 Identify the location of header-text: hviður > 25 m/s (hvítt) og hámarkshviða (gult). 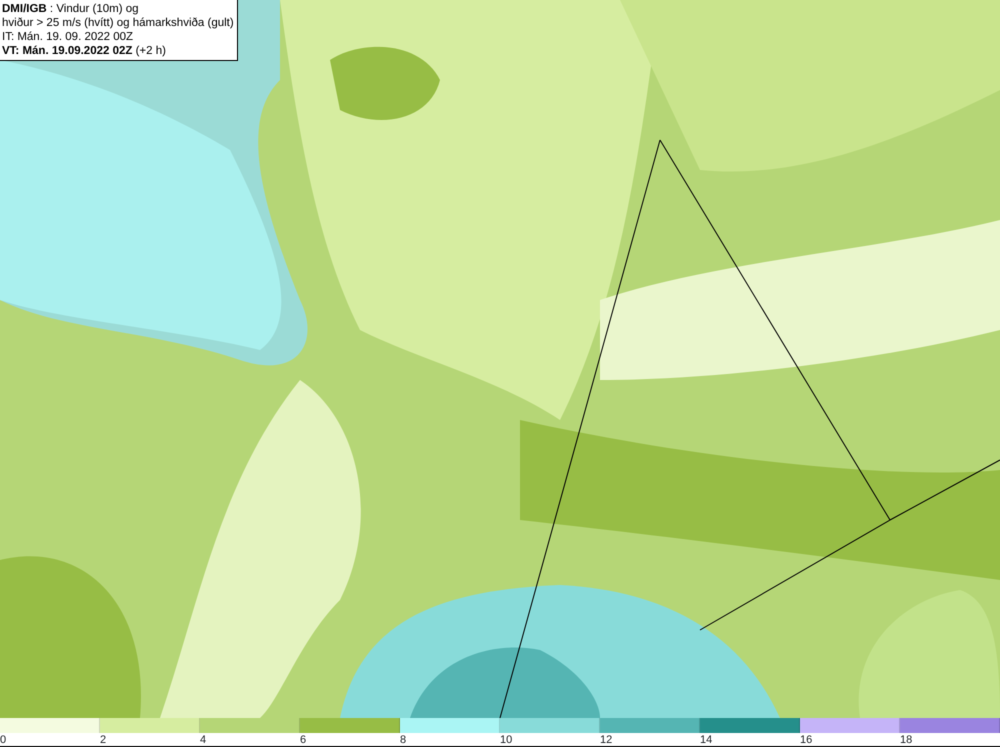
(118, 23).